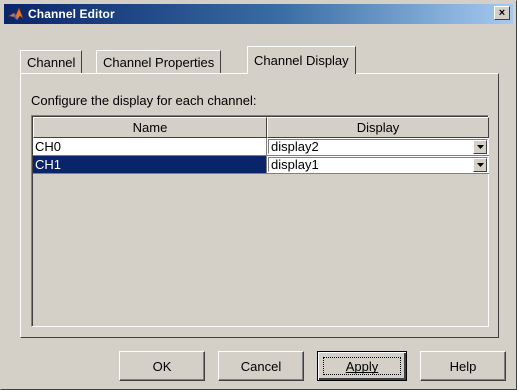 This screenshot has height=390, width=517. I want to click on tab-label: Channel Properties, so click(159, 62).